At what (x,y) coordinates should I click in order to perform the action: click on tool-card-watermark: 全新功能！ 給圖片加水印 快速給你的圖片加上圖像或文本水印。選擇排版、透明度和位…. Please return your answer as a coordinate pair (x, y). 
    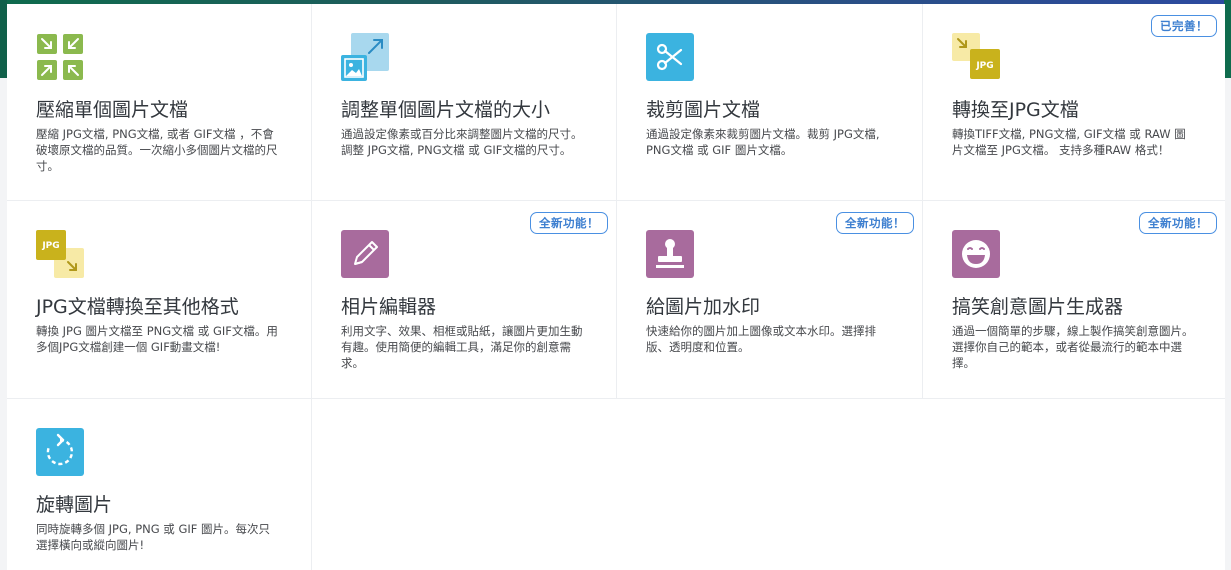
    Looking at the image, I should click on (770, 300).